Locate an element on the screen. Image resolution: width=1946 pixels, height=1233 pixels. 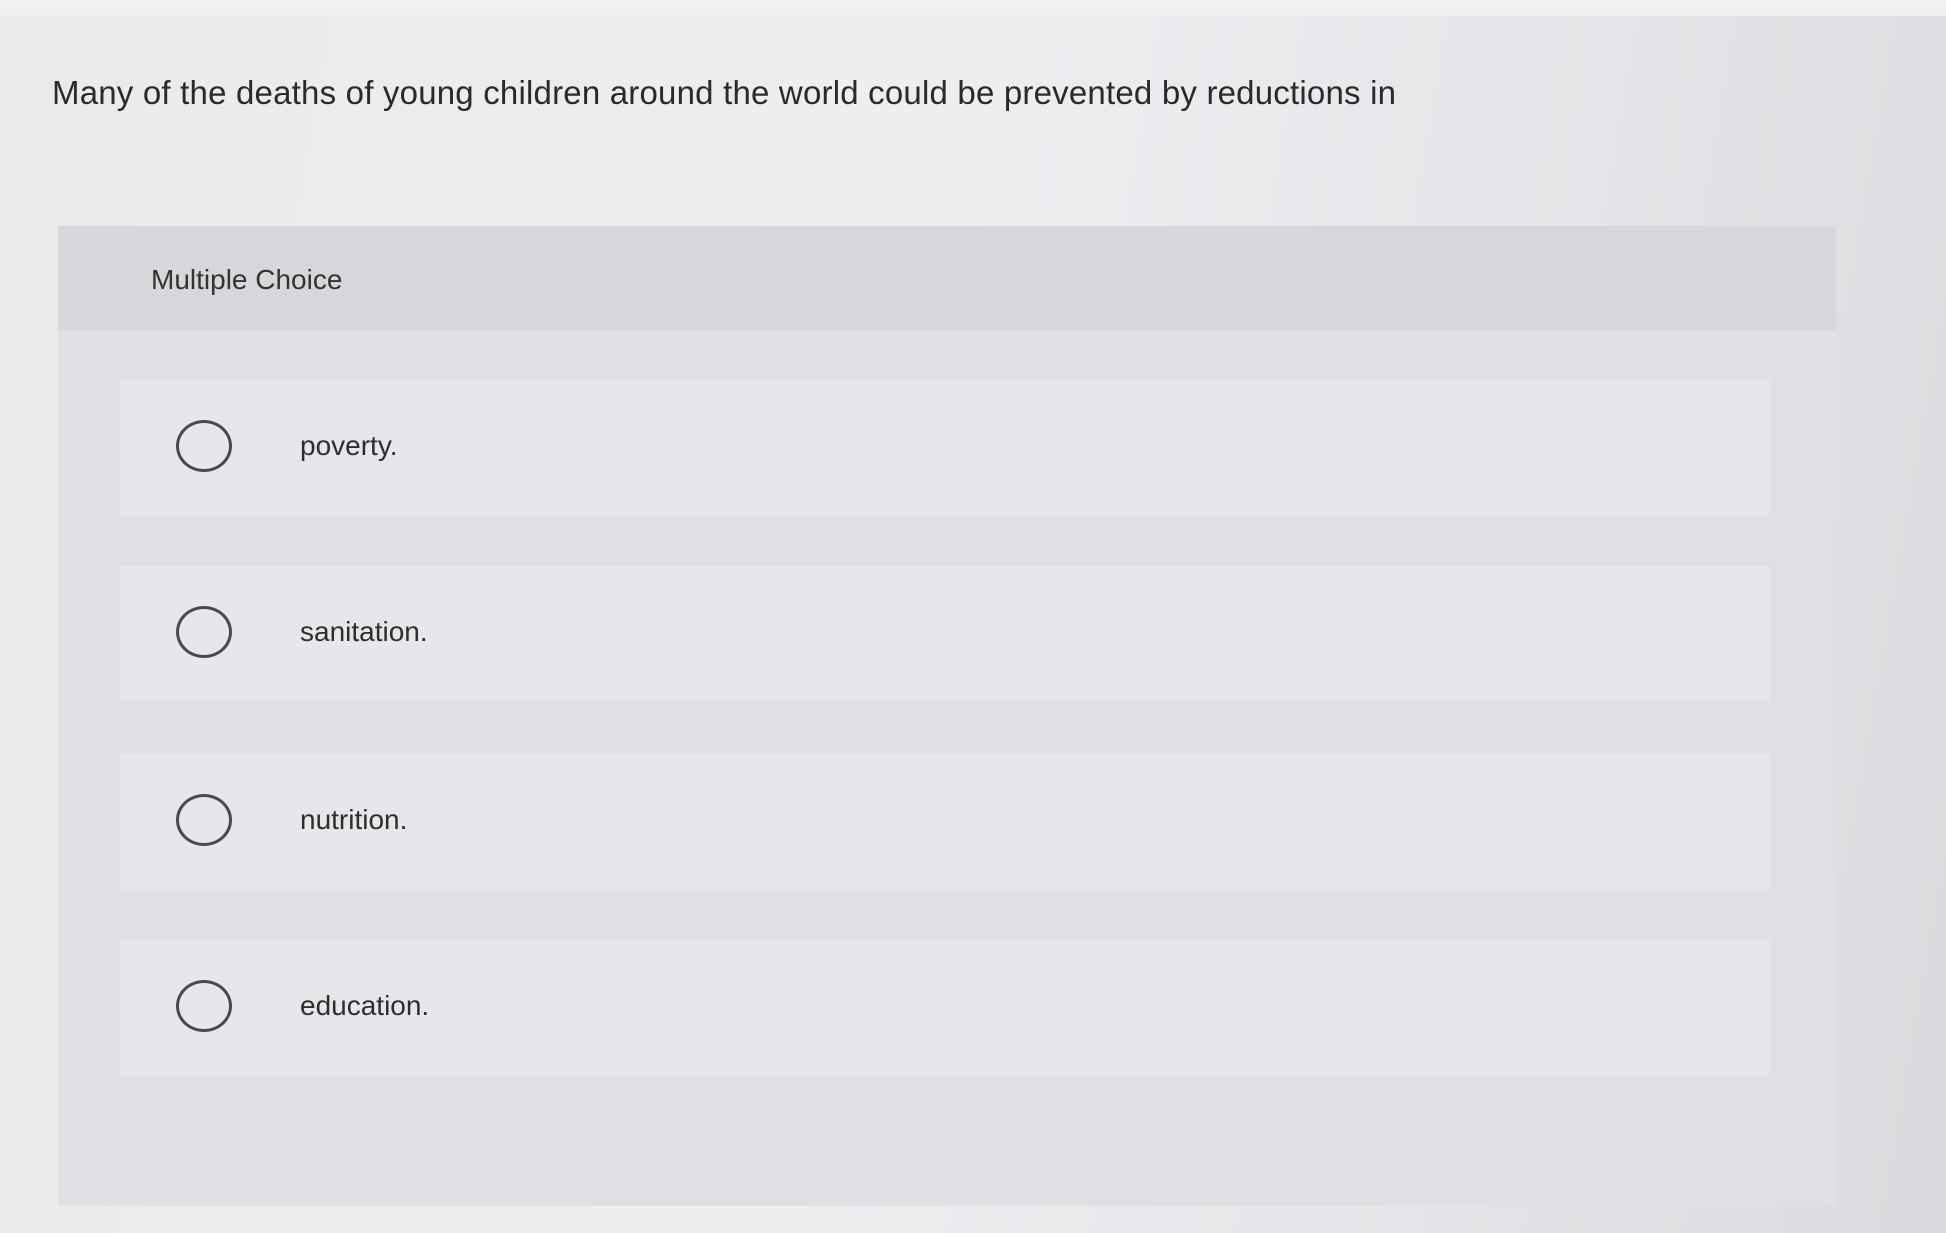
option-label: education. is located at coordinates (365, 1005).